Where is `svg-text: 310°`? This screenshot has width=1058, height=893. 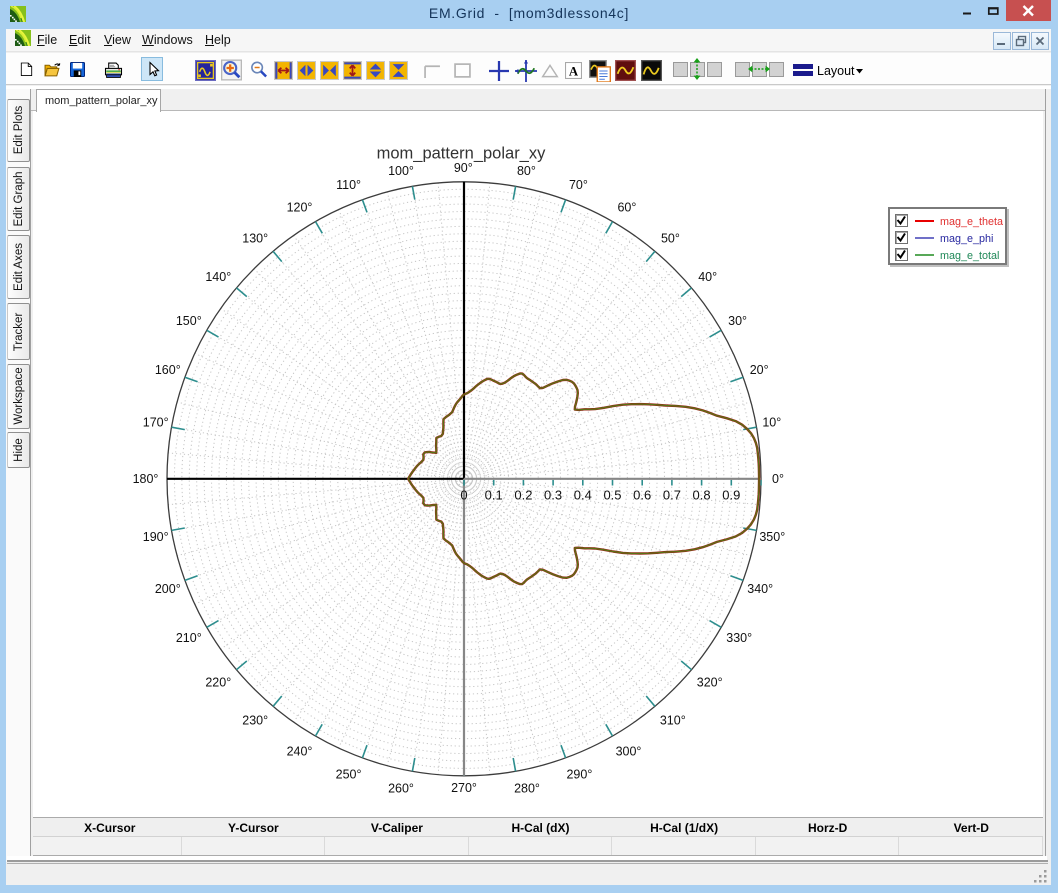
svg-text: 310° is located at coordinates (673, 721).